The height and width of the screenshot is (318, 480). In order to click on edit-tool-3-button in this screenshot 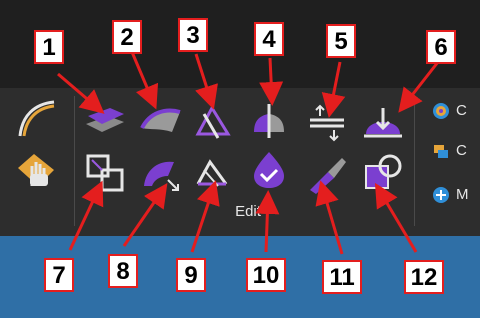, I will do `click(213, 121)`.